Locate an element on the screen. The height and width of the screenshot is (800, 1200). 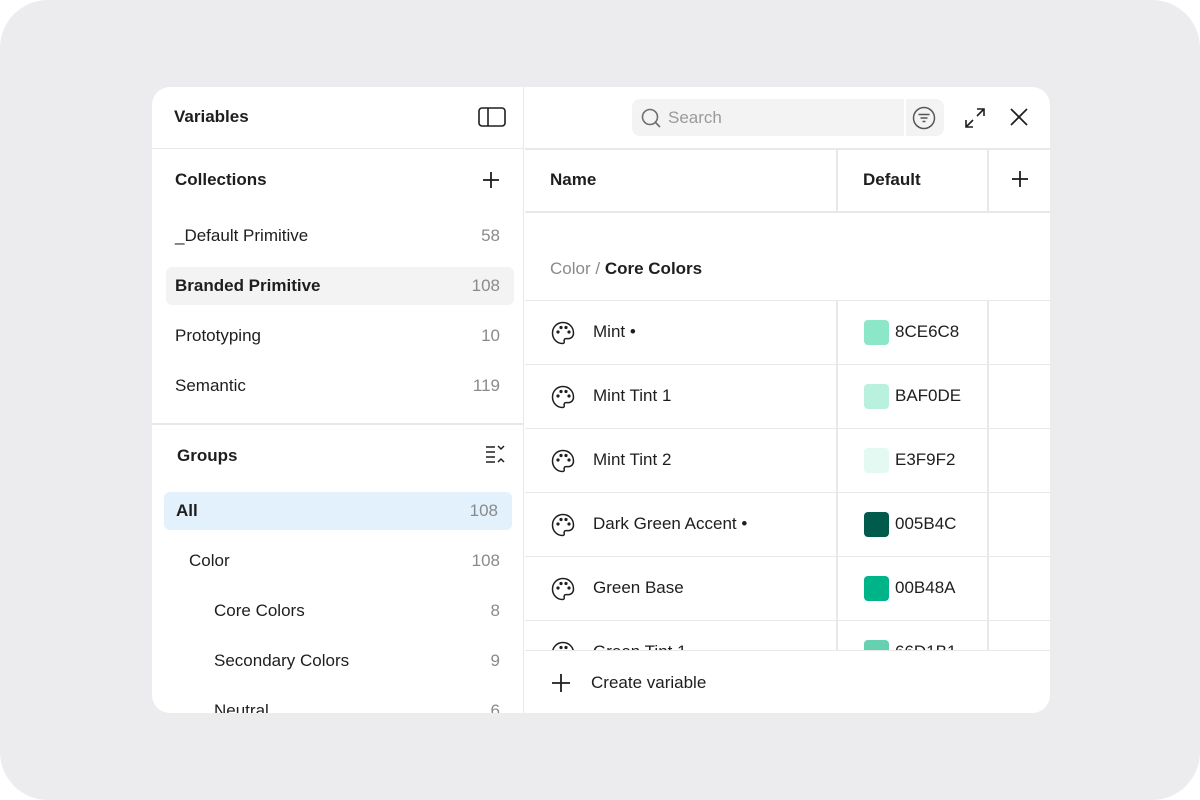
group-label: Secondary Colors is located at coordinates (282, 660).